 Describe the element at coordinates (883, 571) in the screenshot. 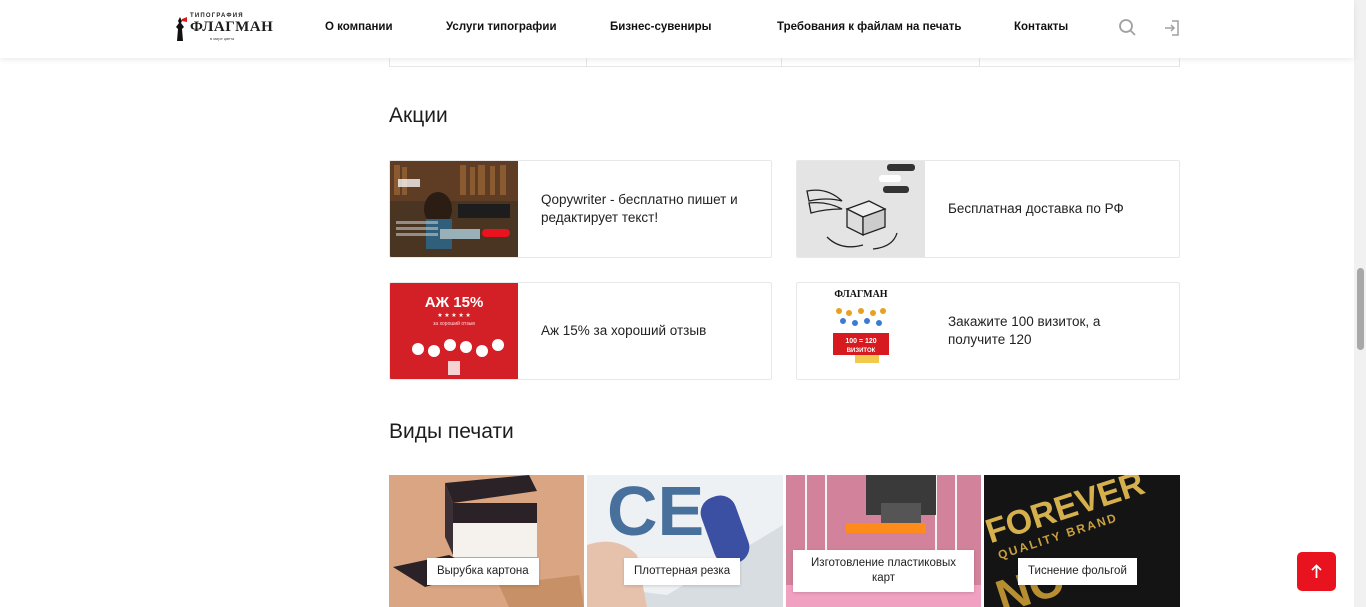

I see `print-type-label: Изготовление пластиковых карт` at that location.